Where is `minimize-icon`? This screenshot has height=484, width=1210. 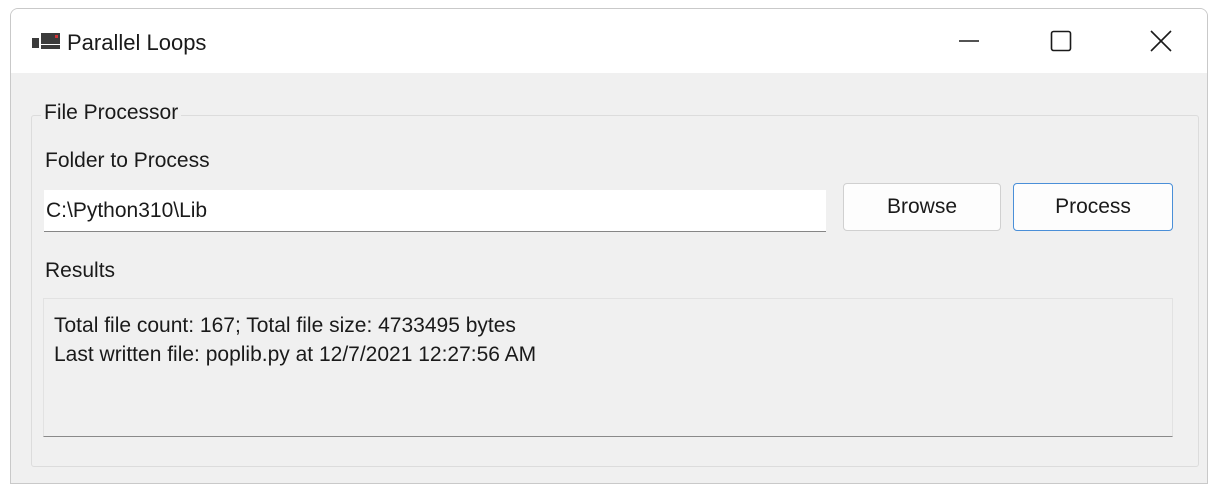
minimize-icon is located at coordinates (969, 41).